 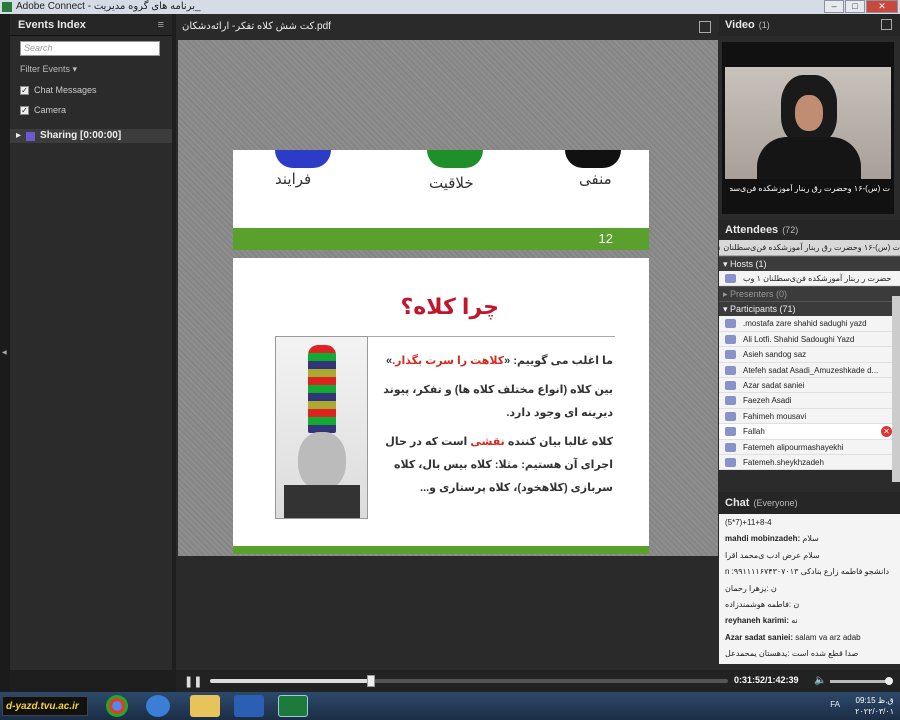 I want to click on clock-date: ۲۰۲۲/۰۳/۰۱, so click(x=874, y=711).